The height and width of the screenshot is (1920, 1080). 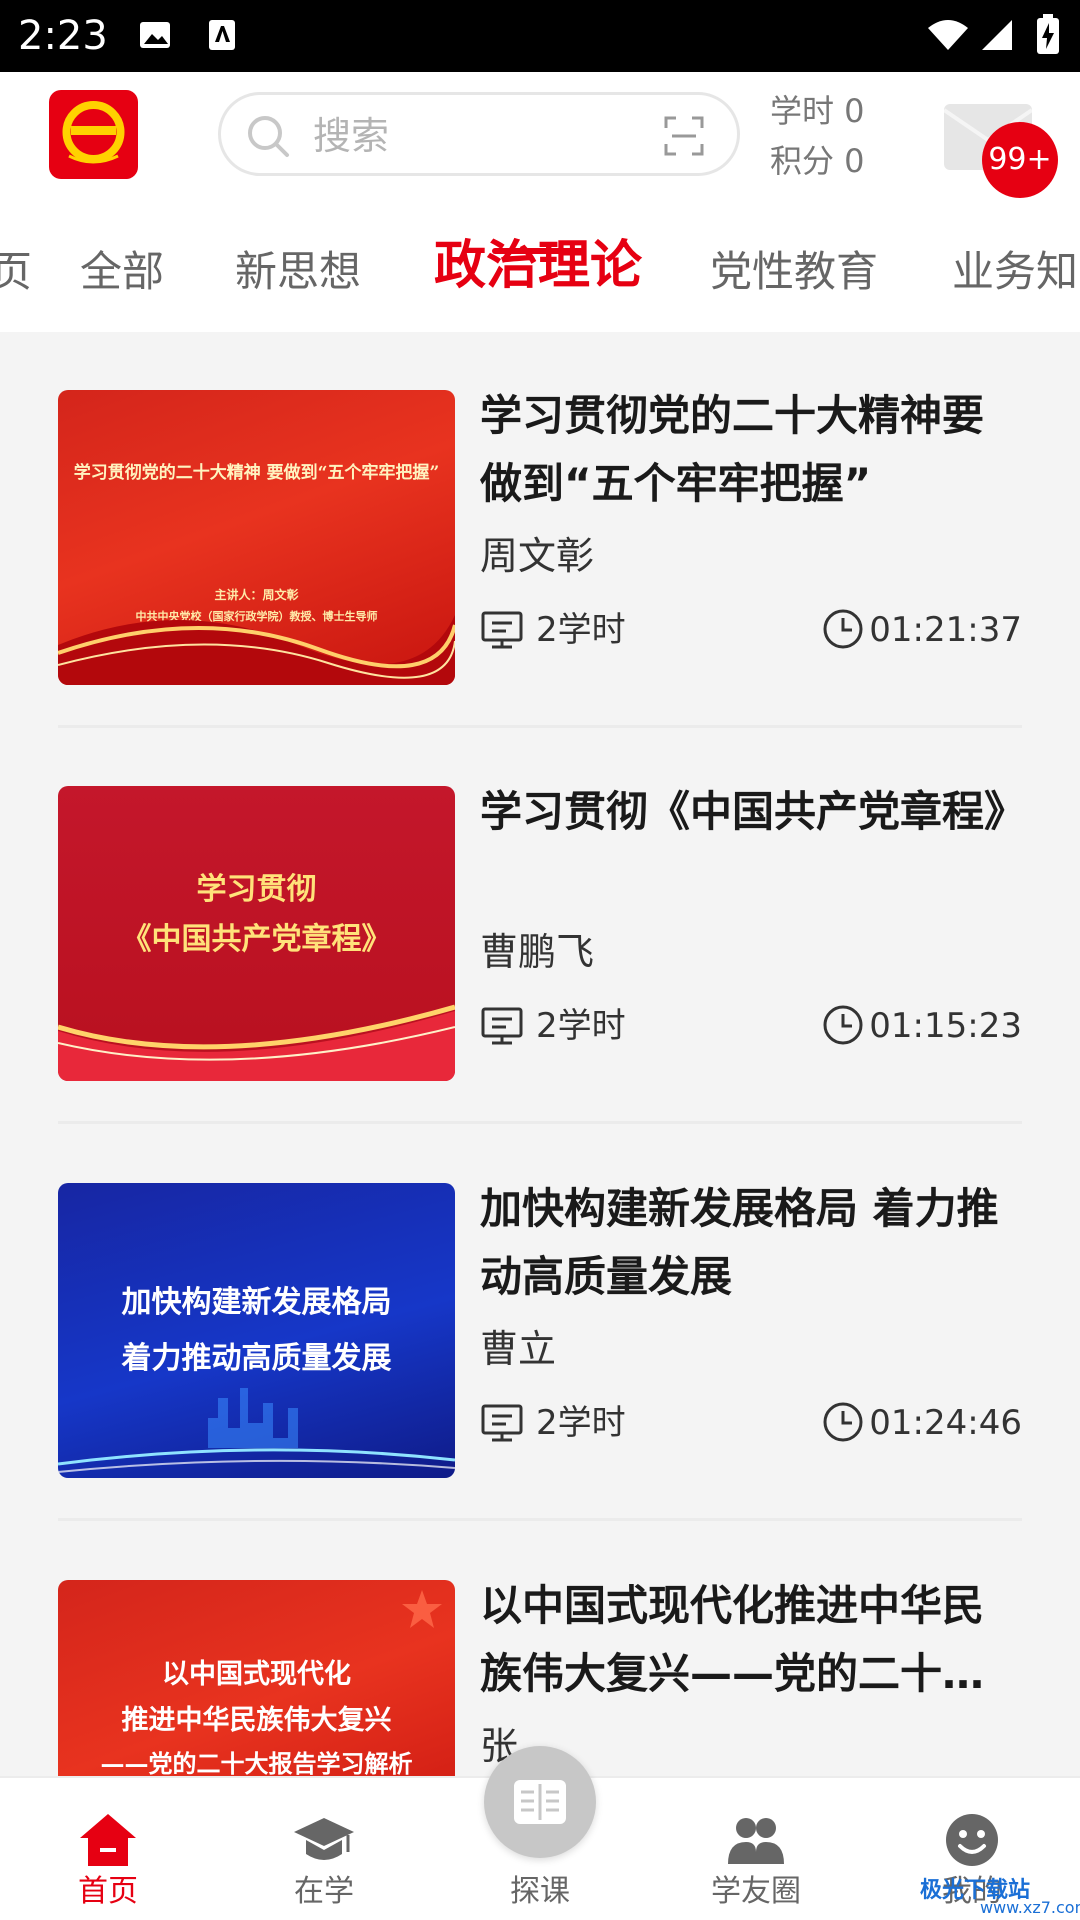 I want to click on nav-home: 首页, so click(x=108, y=1849).